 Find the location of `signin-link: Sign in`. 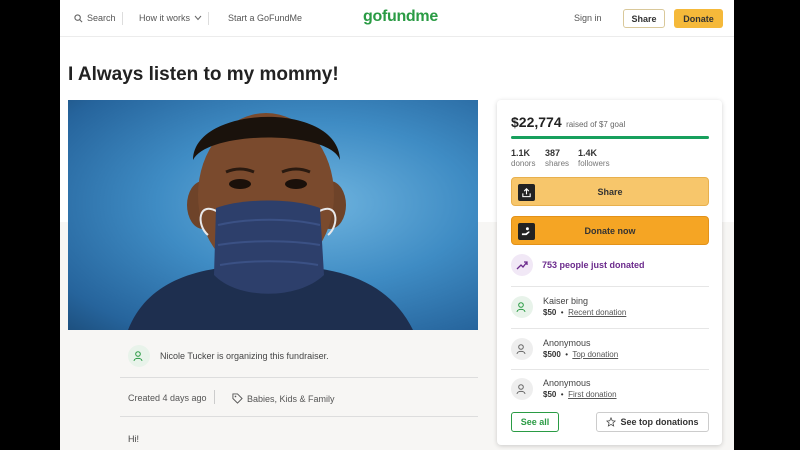

signin-link: Sign in is located at coordinates (588, 18).